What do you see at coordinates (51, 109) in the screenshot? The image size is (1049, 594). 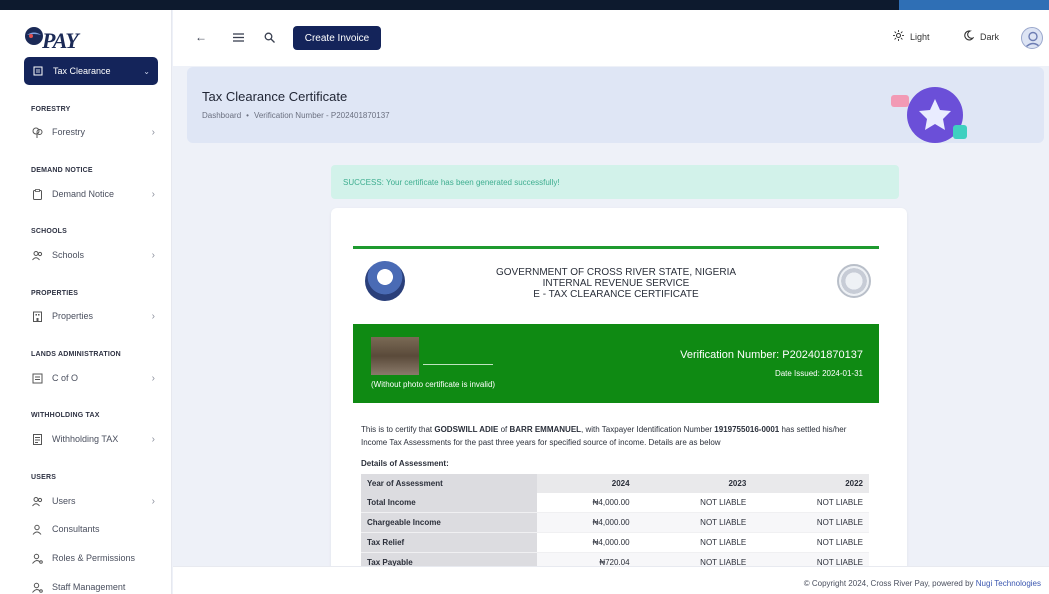 I see `section-title-forestry: FORESTRY` at bounding box center [51, 109].